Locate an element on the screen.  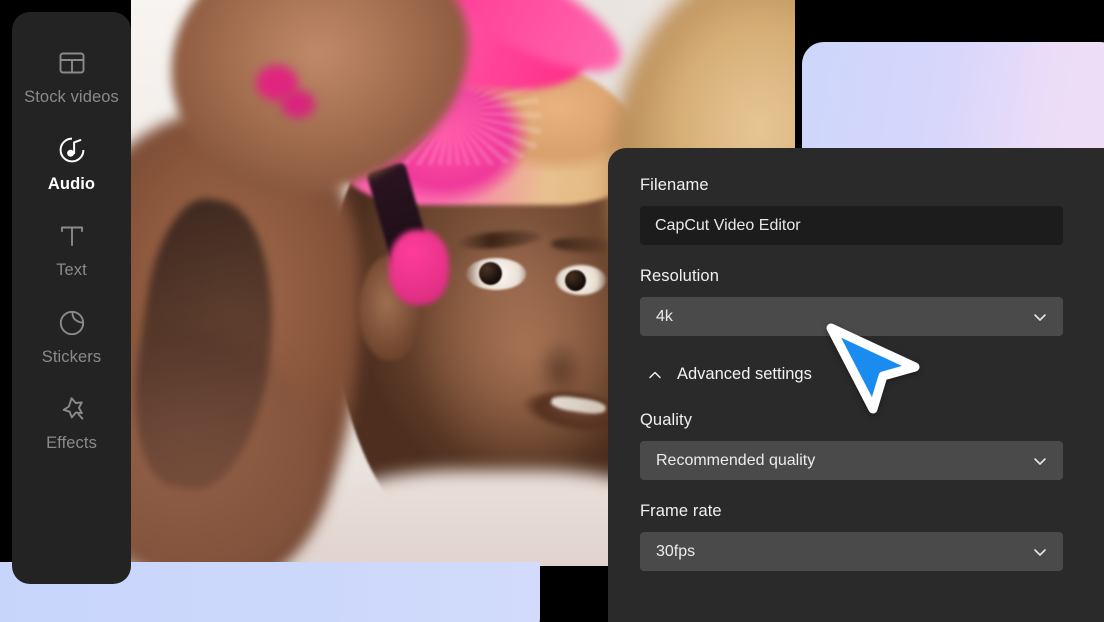
quality-group: Quality Recommended quality is located at coordinates (856, 445).